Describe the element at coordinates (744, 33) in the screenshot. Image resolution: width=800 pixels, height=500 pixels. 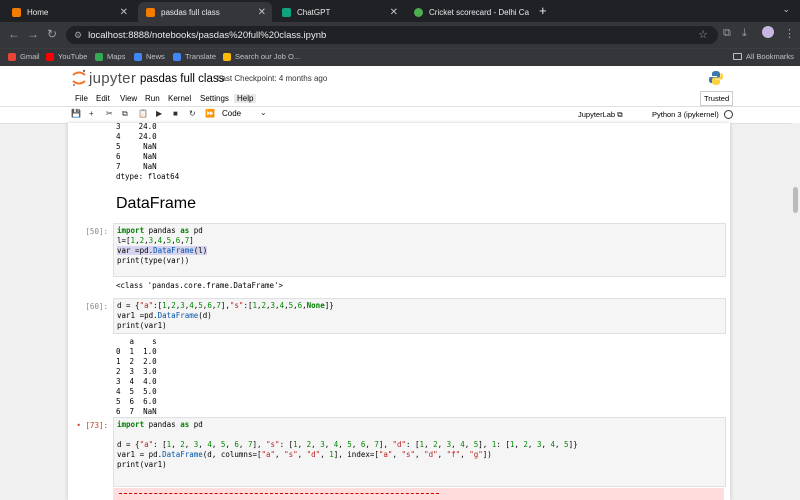
I see `download-icon: ⤓` at that location.